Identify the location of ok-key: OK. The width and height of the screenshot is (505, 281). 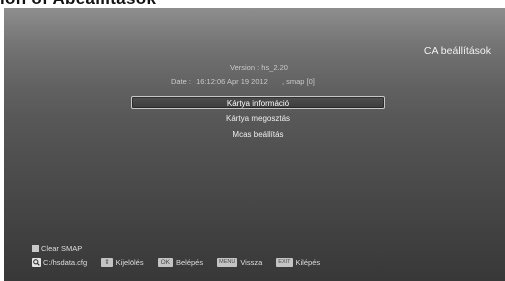
(165, 262).